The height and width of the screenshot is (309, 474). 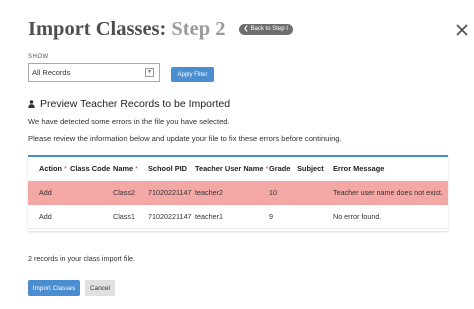 I want to click on column-header-name: Name *, so click(x=126, y=168).